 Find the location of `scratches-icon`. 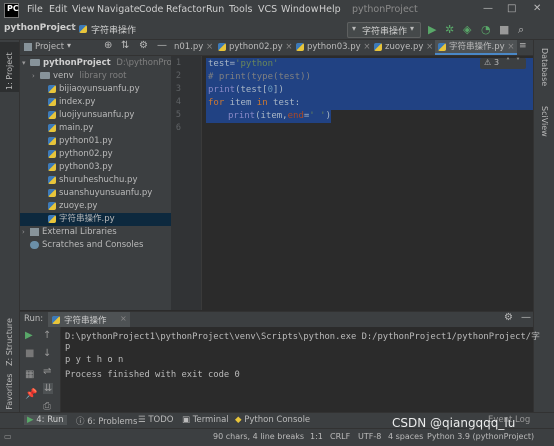

scratches-icon is located at coordinates (34, 244).